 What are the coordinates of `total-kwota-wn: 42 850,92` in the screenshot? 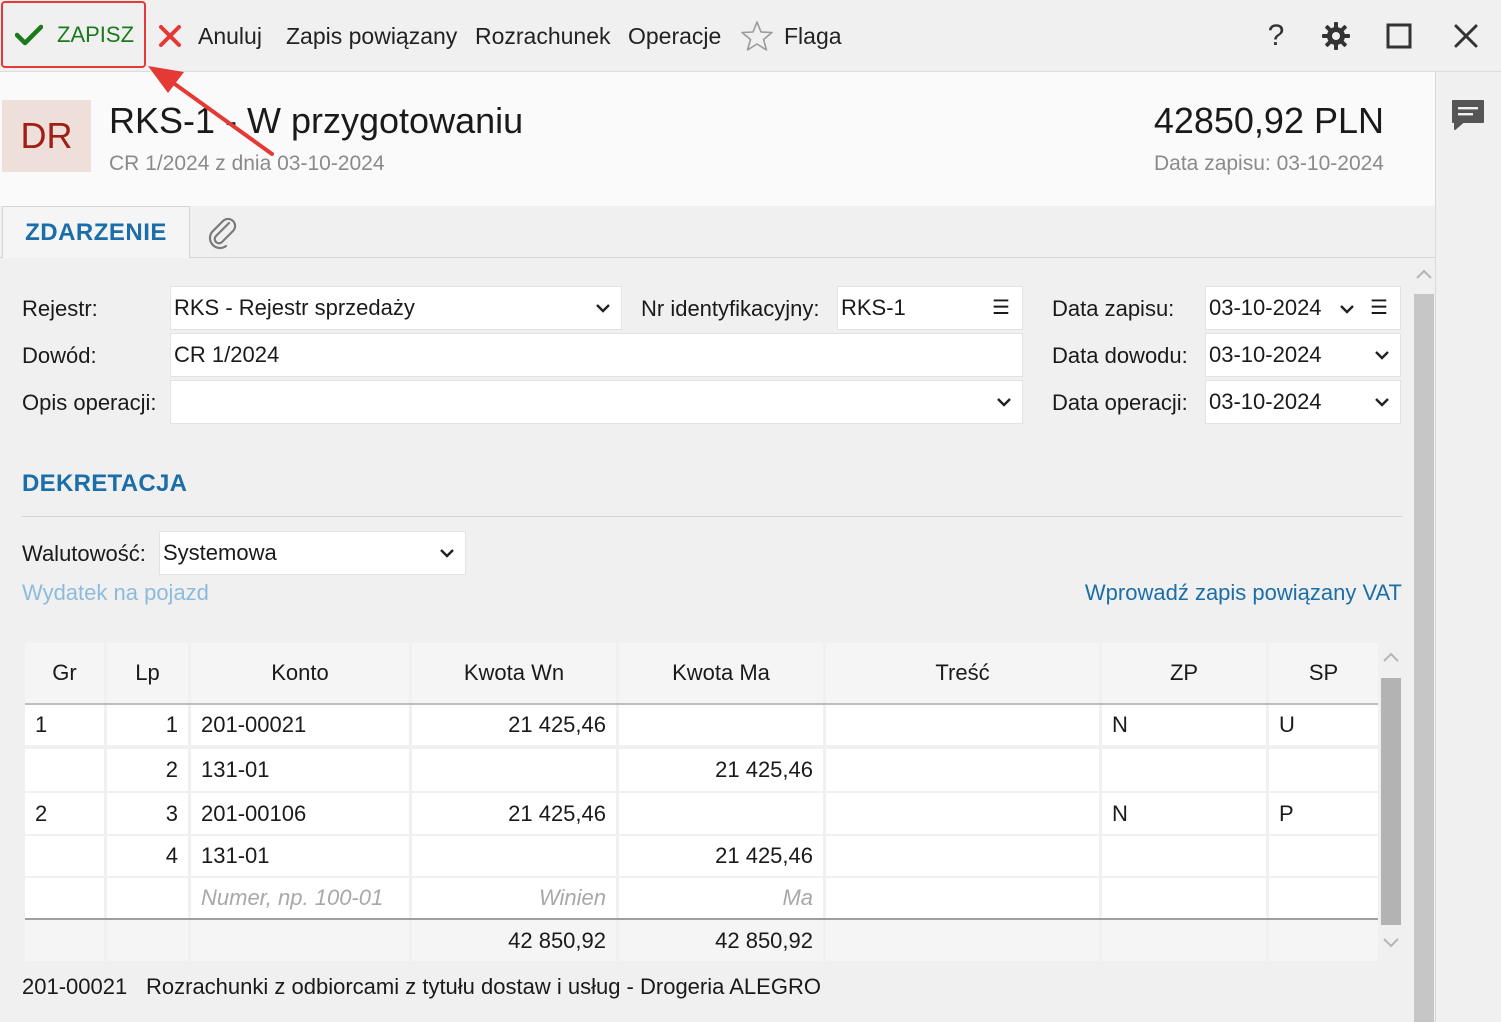 It's located at (515, 940).